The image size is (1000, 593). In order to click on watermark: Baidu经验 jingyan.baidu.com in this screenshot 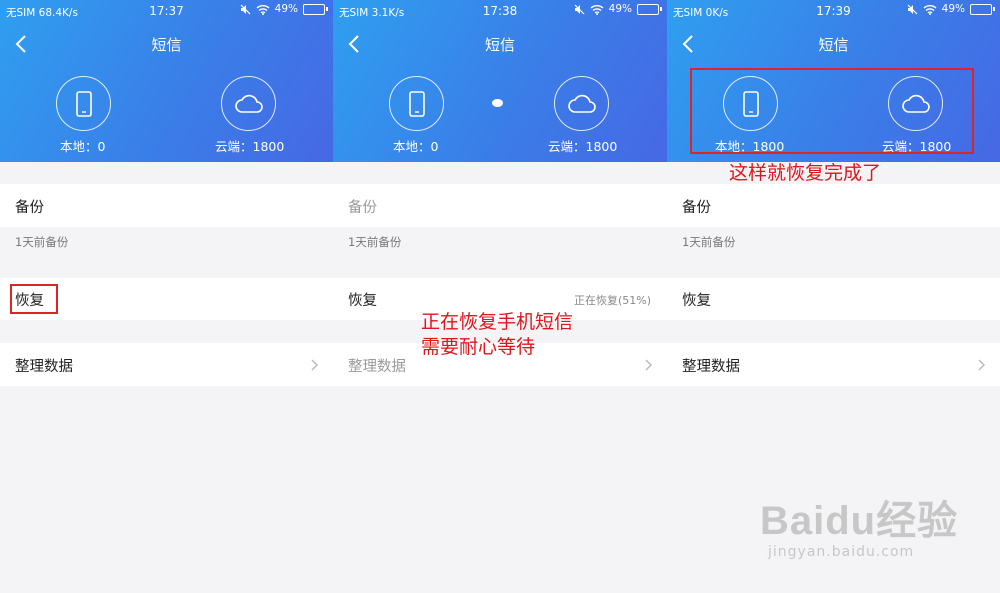, I will do `click(859, 524)`.